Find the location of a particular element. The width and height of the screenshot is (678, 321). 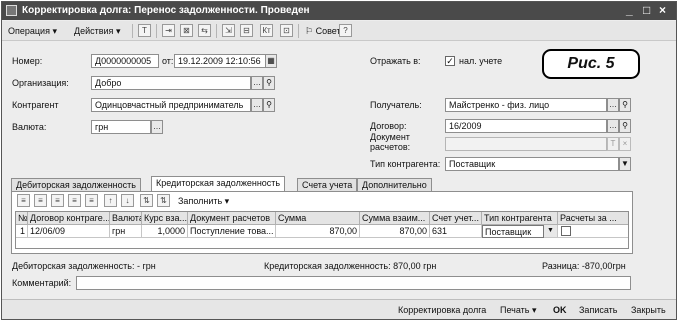

calendar-icon: ▦ is located at coordinates (271, 61).